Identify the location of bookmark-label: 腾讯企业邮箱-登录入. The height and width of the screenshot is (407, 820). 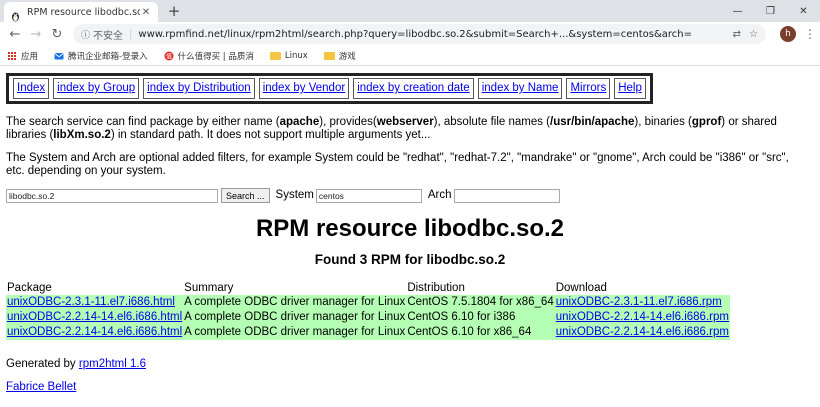
(108, 56).